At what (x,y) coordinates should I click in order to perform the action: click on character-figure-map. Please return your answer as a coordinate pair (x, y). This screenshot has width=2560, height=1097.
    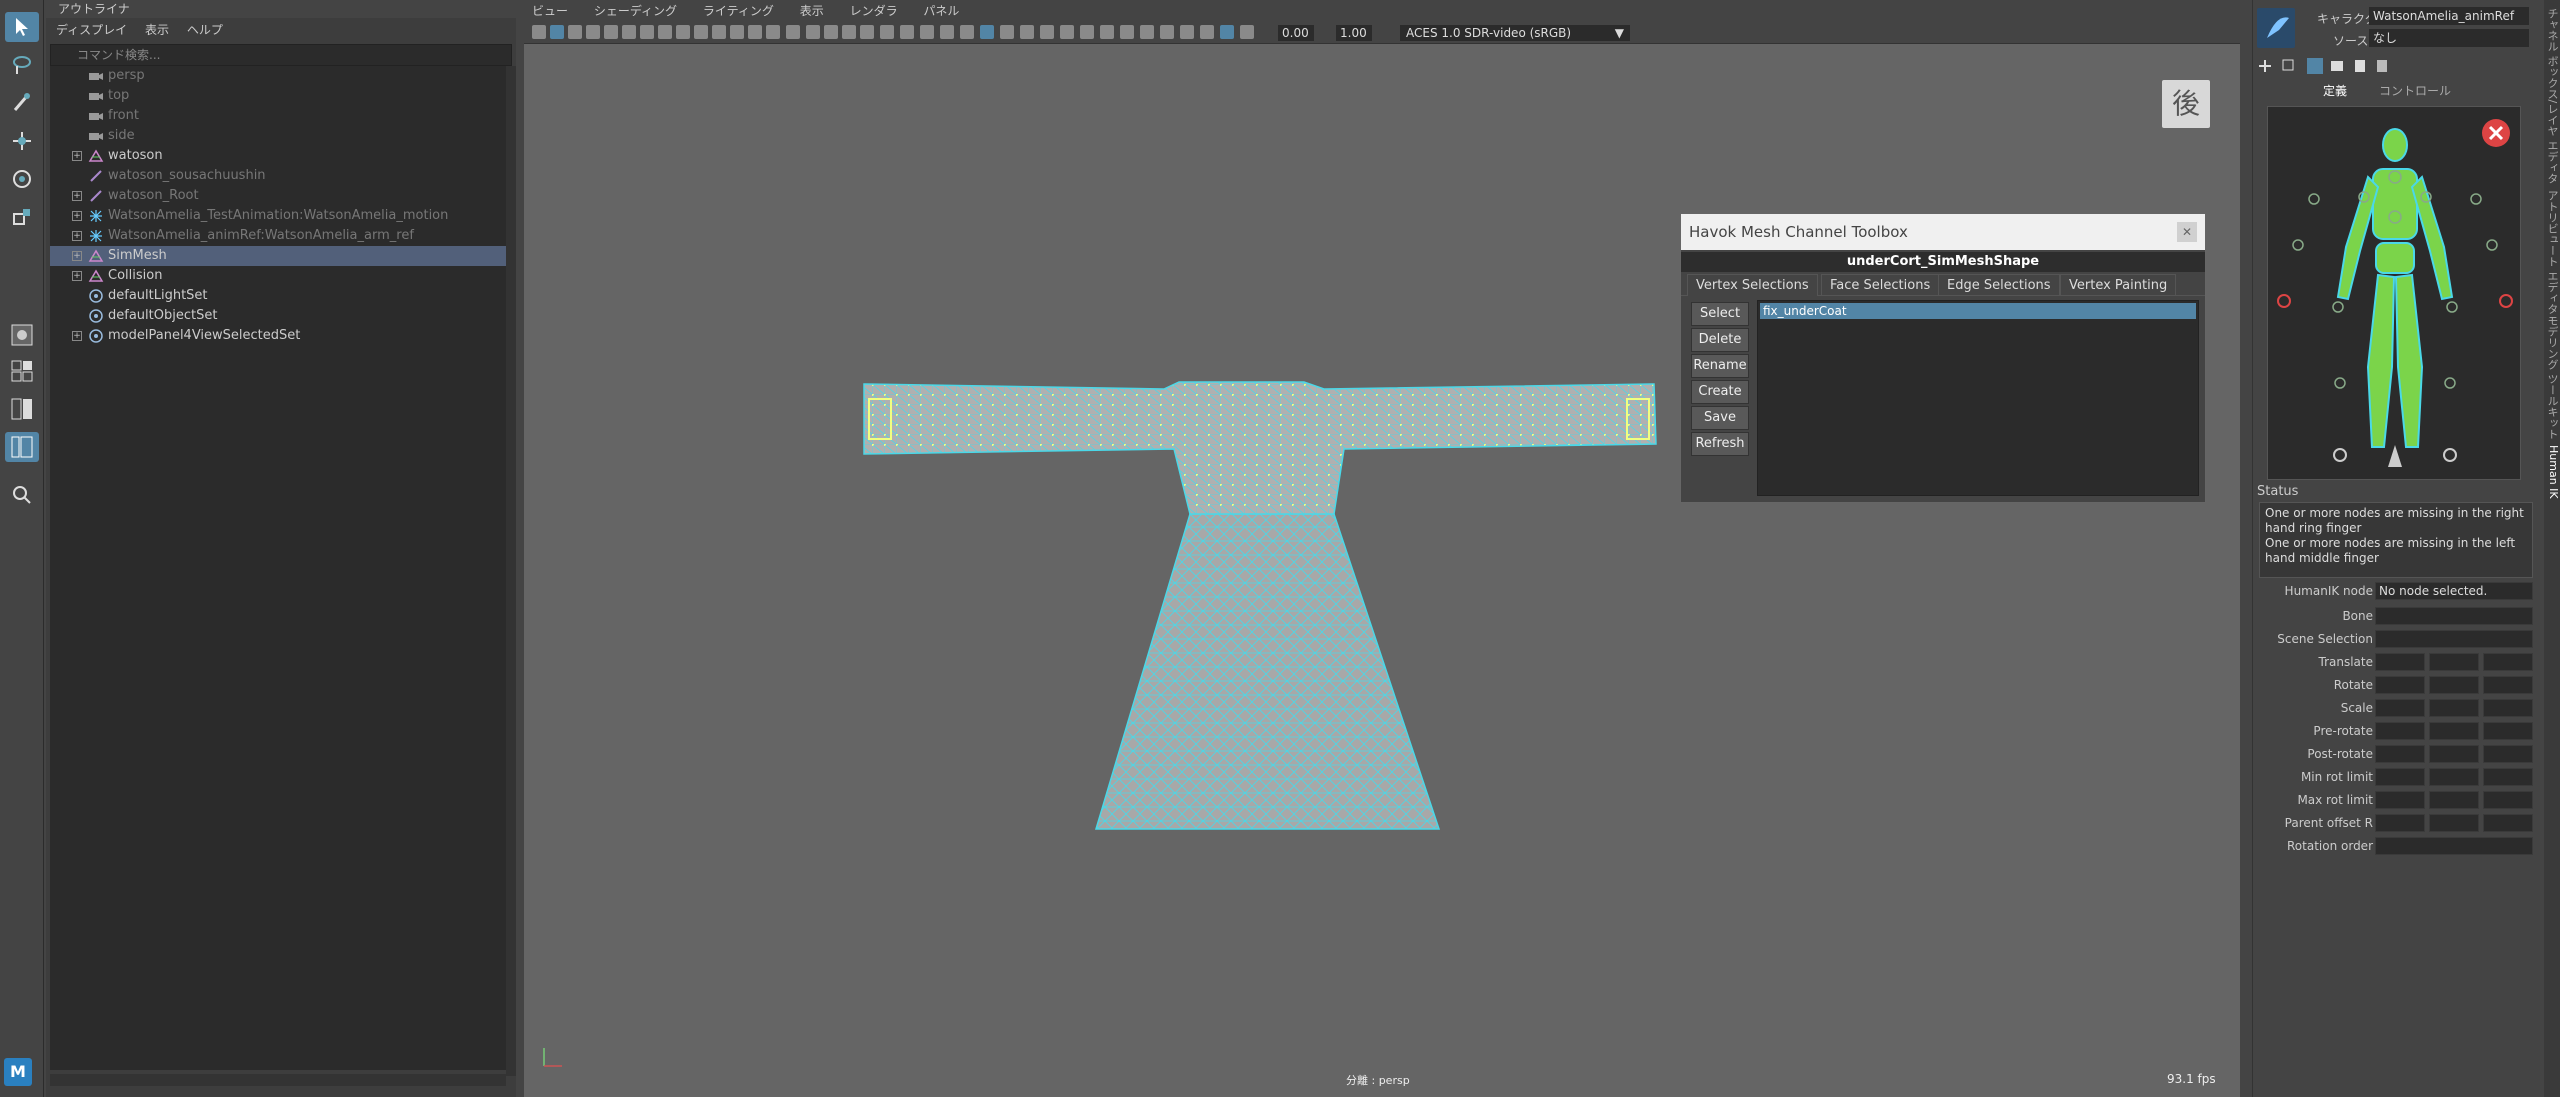
    Looking at the image, I should click on (2394, 293).